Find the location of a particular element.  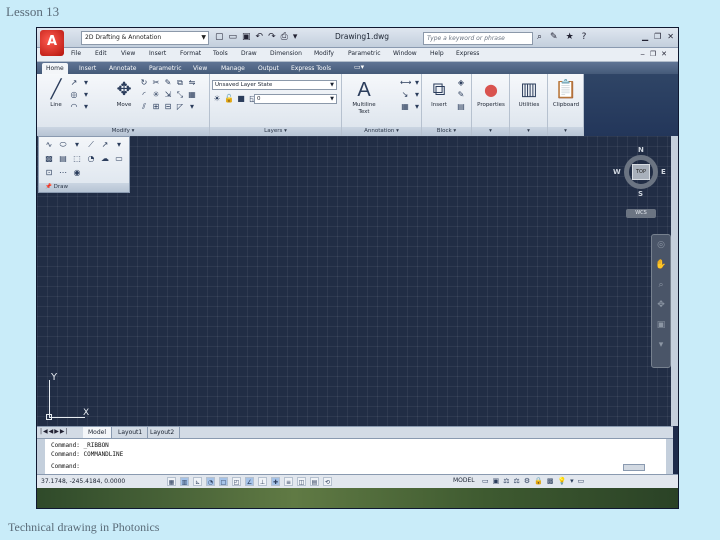

clean-screen-icon: ▭ is located at coordinates (581, 481).